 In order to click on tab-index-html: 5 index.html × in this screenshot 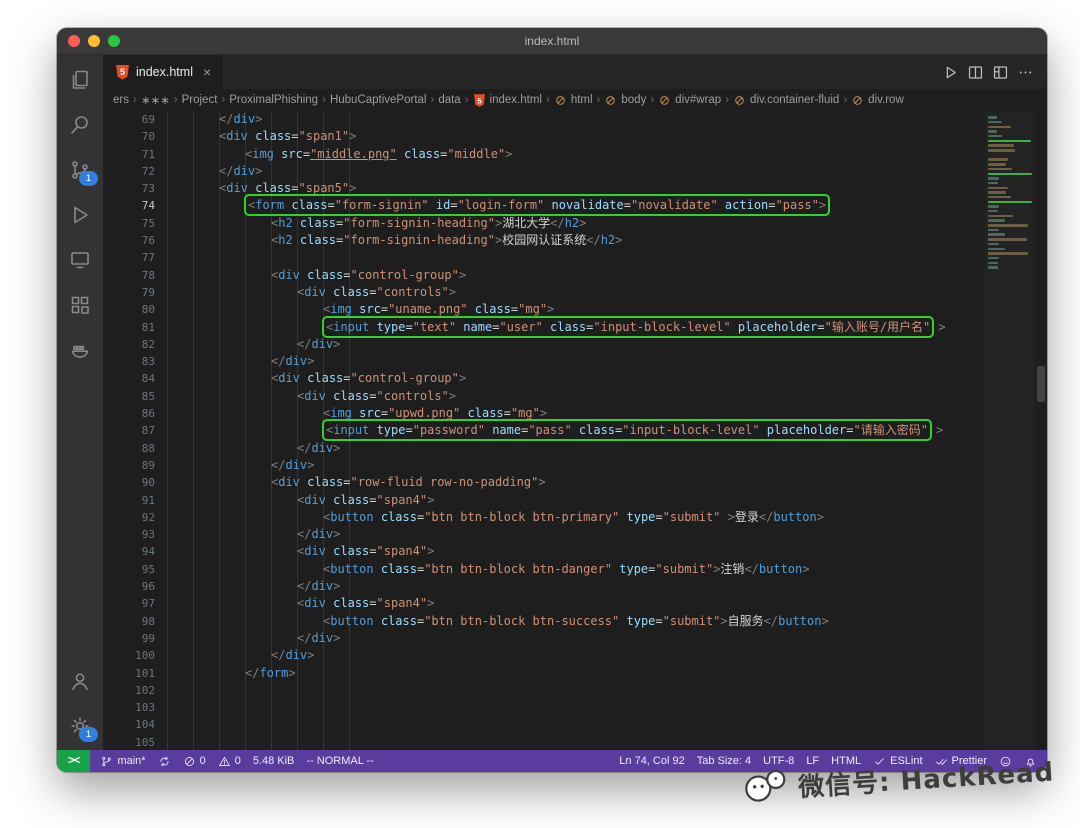, I will do `click(163, 72)`.